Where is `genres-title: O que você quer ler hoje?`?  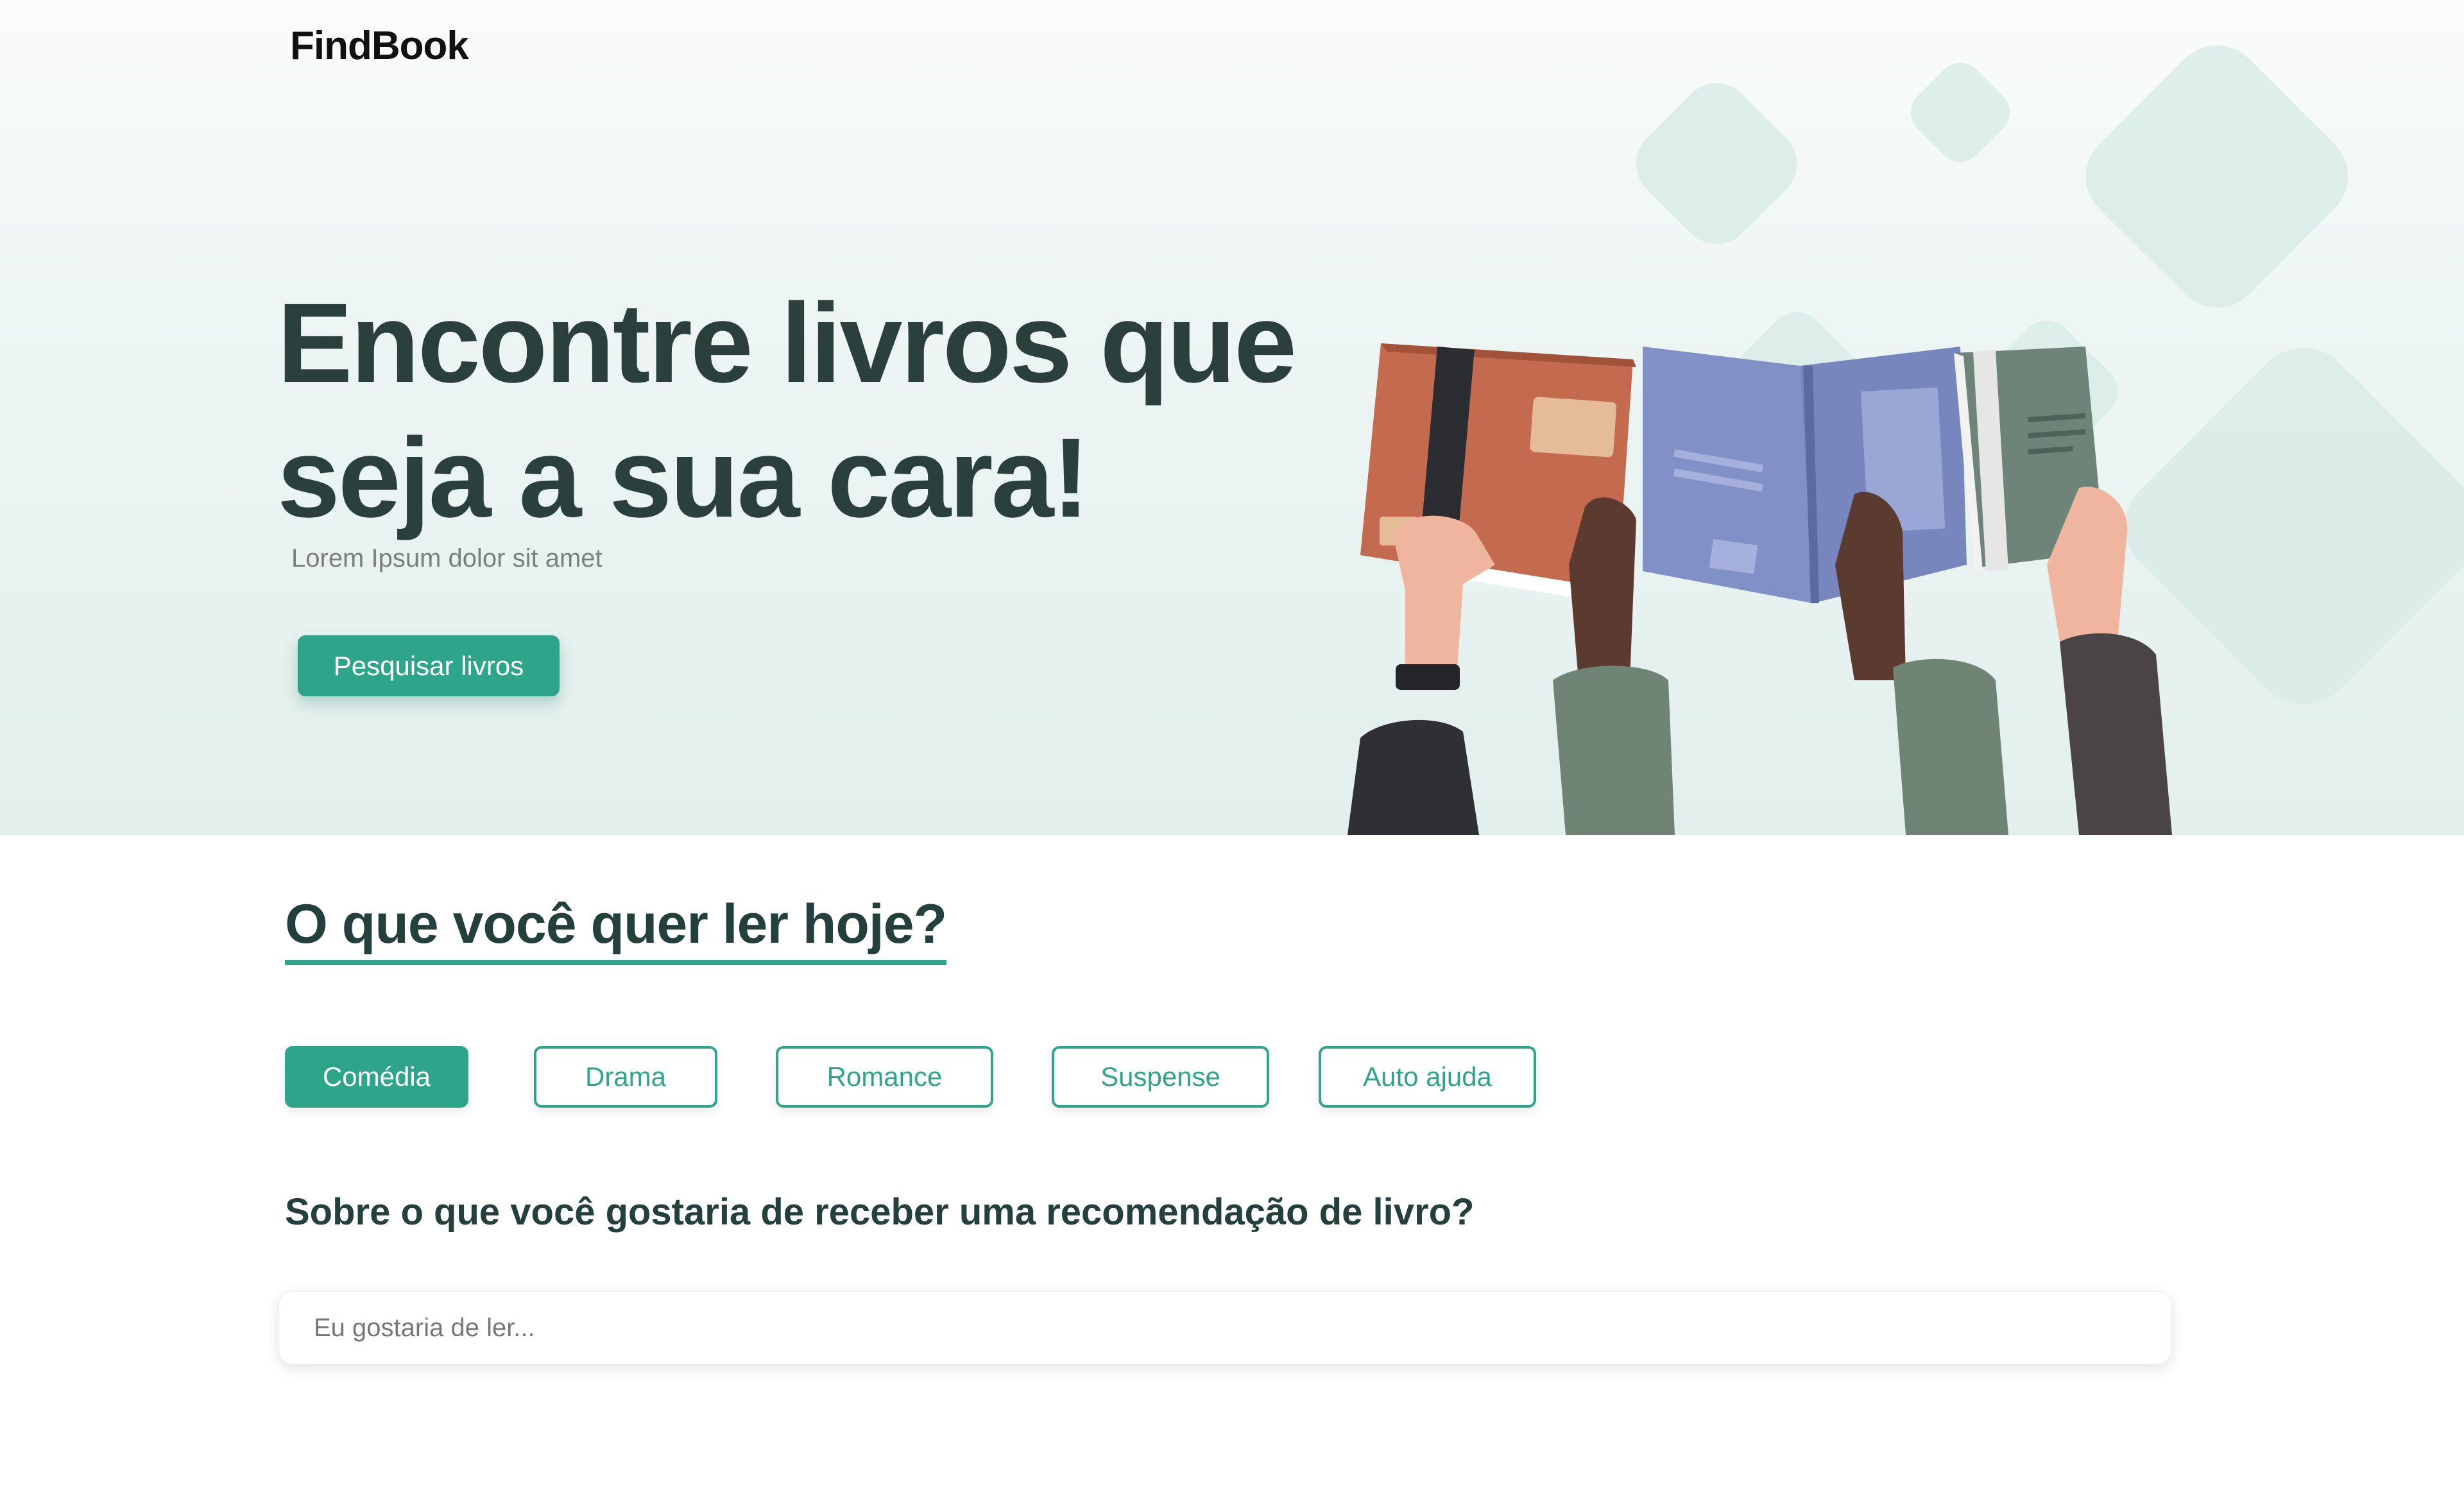 genres-title: O que você quer ler hoje? is located at coordinates (616, 928).